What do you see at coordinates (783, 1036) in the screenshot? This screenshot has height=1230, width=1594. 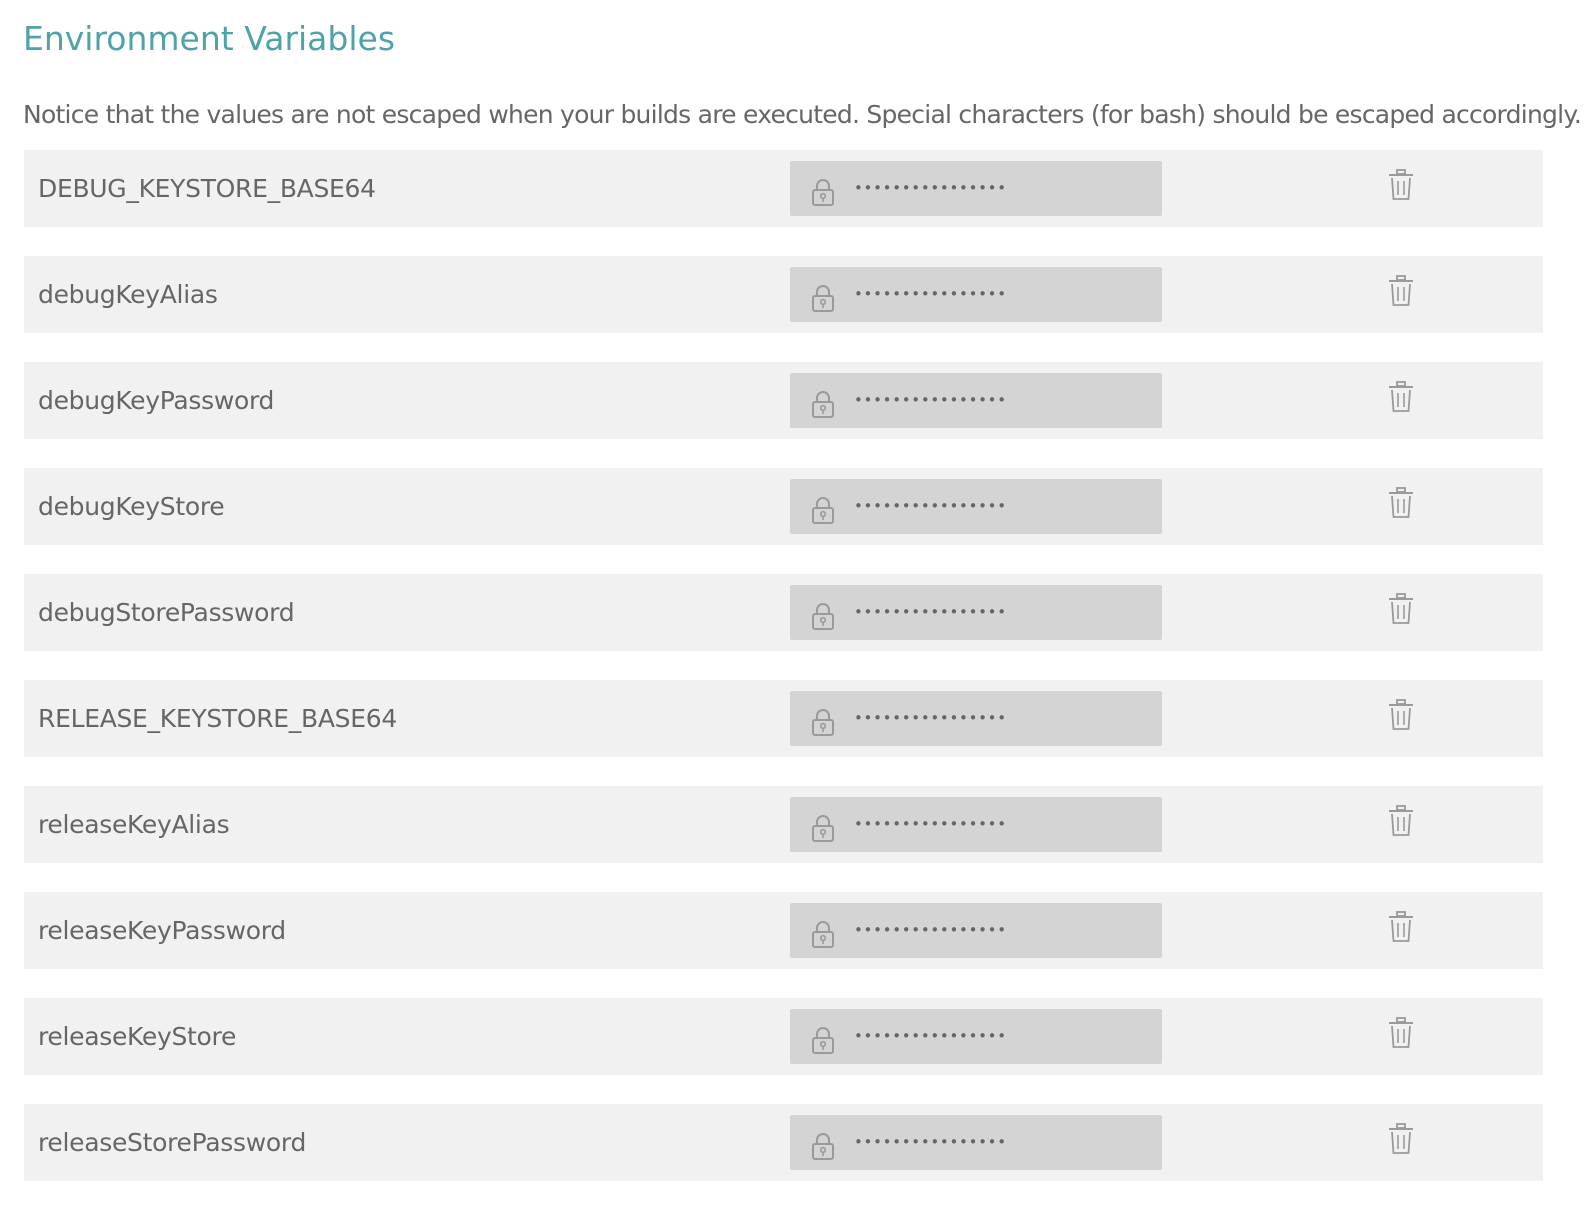 I see `env-var-row: releaseKeyStore ••••••••••••••••` at bounding box center [783, 1036].